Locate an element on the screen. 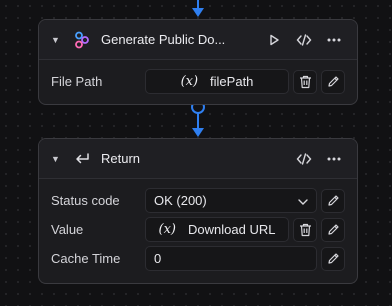 The image size is (392, 306). value-row: Value (x) Download URL is located at coordinates (198, 229).